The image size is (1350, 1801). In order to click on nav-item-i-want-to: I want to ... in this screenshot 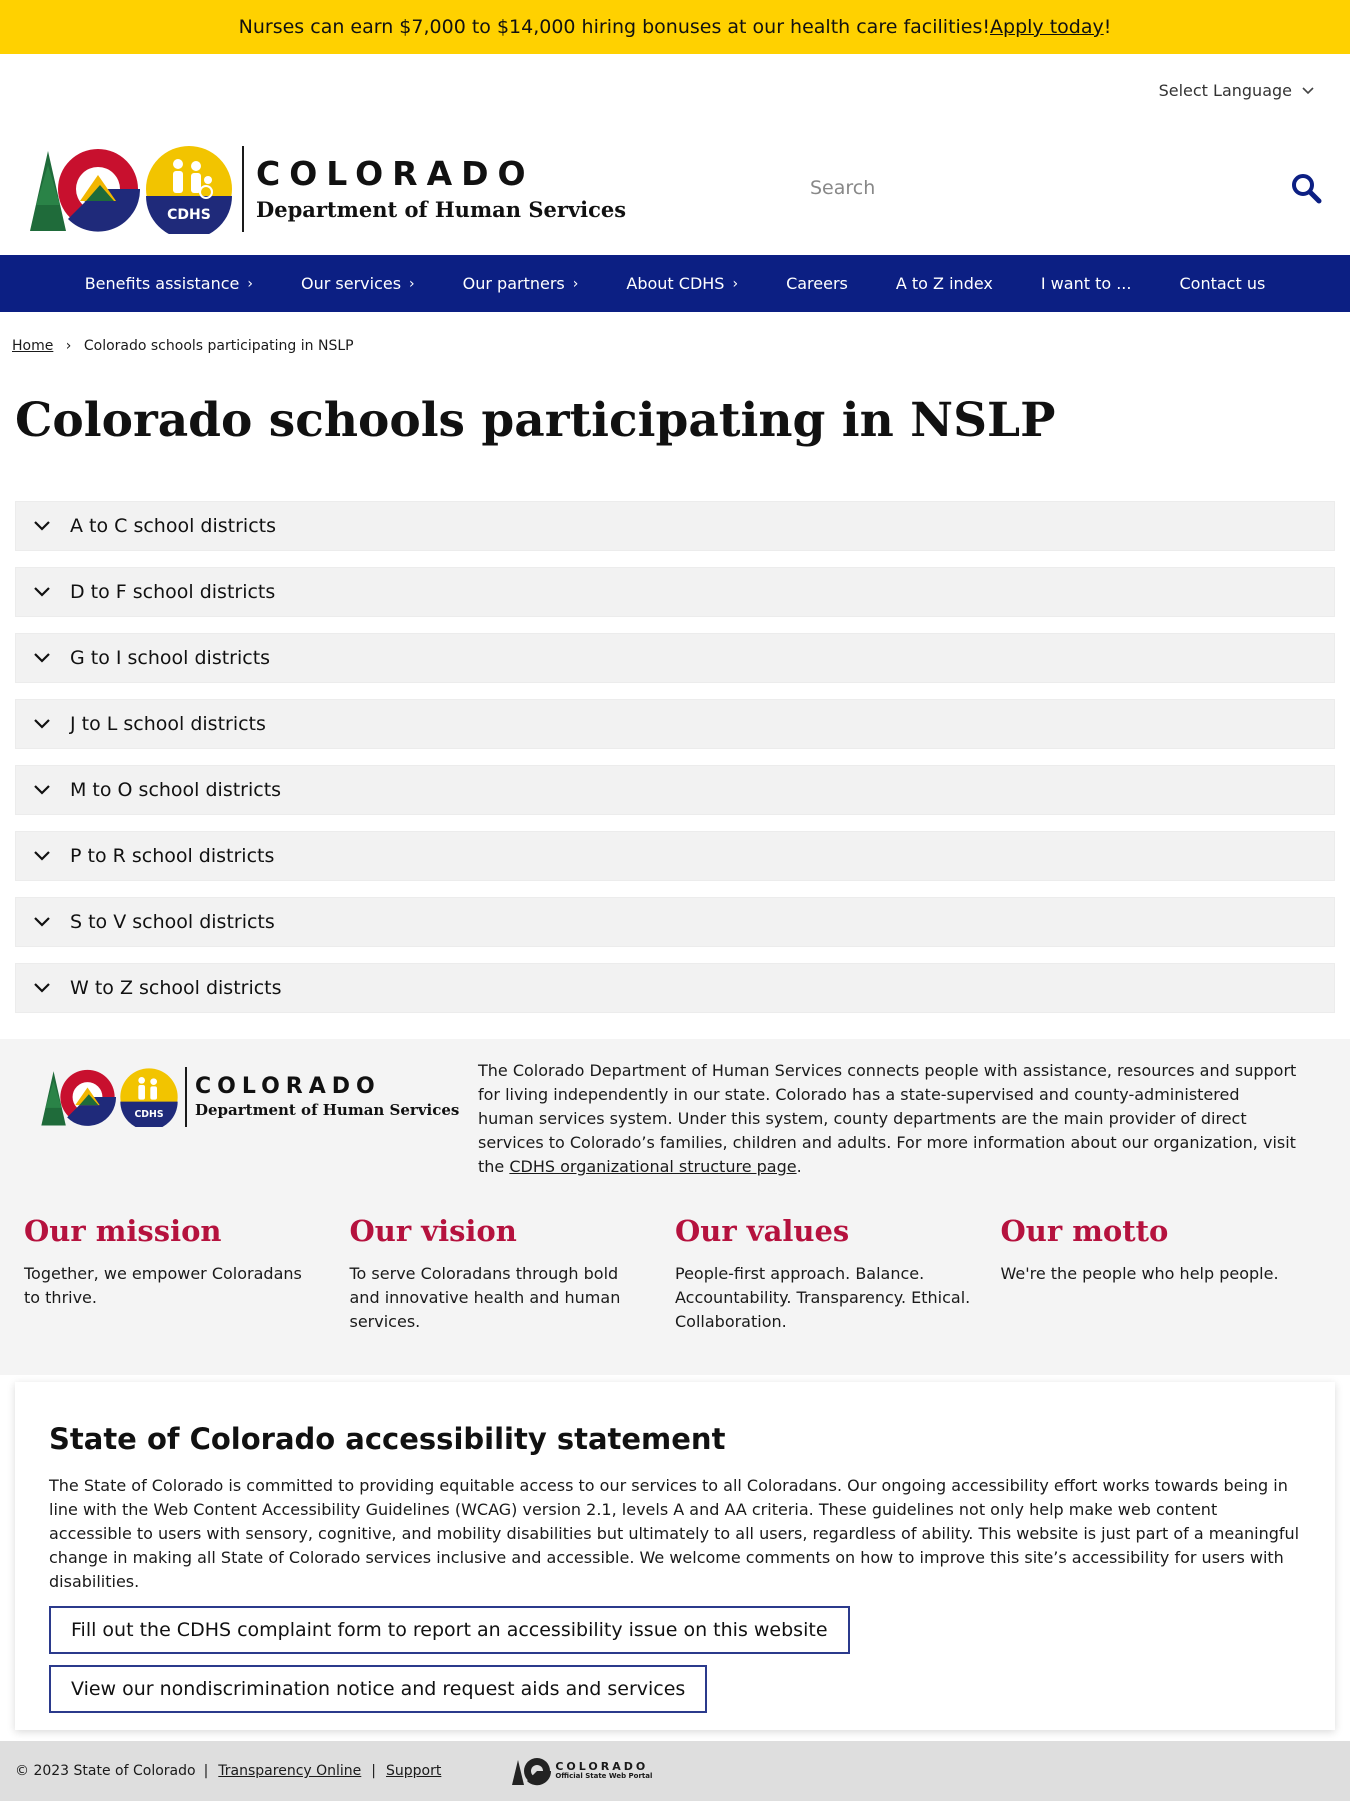, I will do `click(1086, 283)`.